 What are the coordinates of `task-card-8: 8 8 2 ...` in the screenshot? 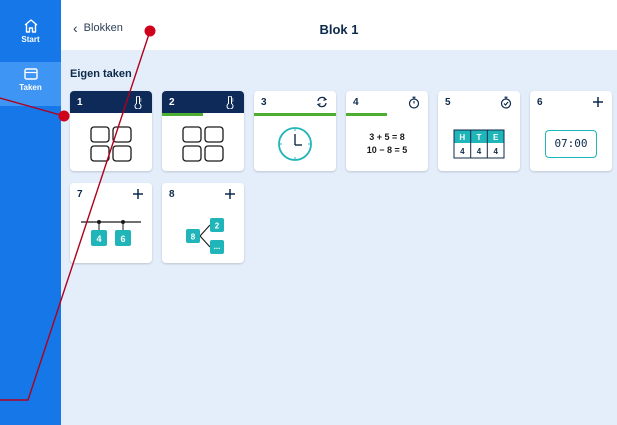 It's located at (203, 223).